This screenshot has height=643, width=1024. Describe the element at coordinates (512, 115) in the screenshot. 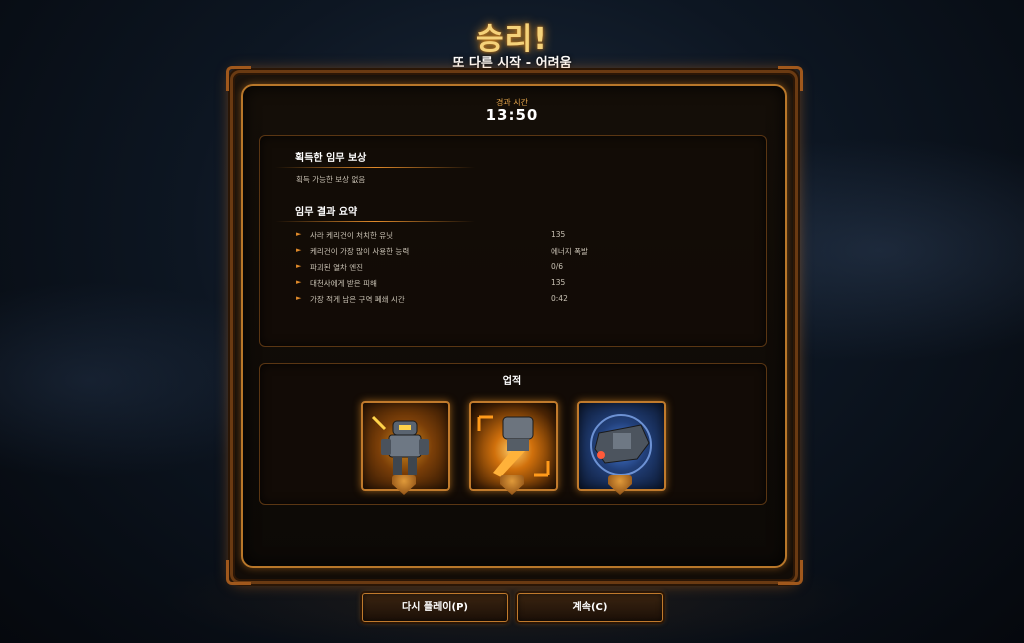

I see `elapsed-time-value: 13:50` at that location.